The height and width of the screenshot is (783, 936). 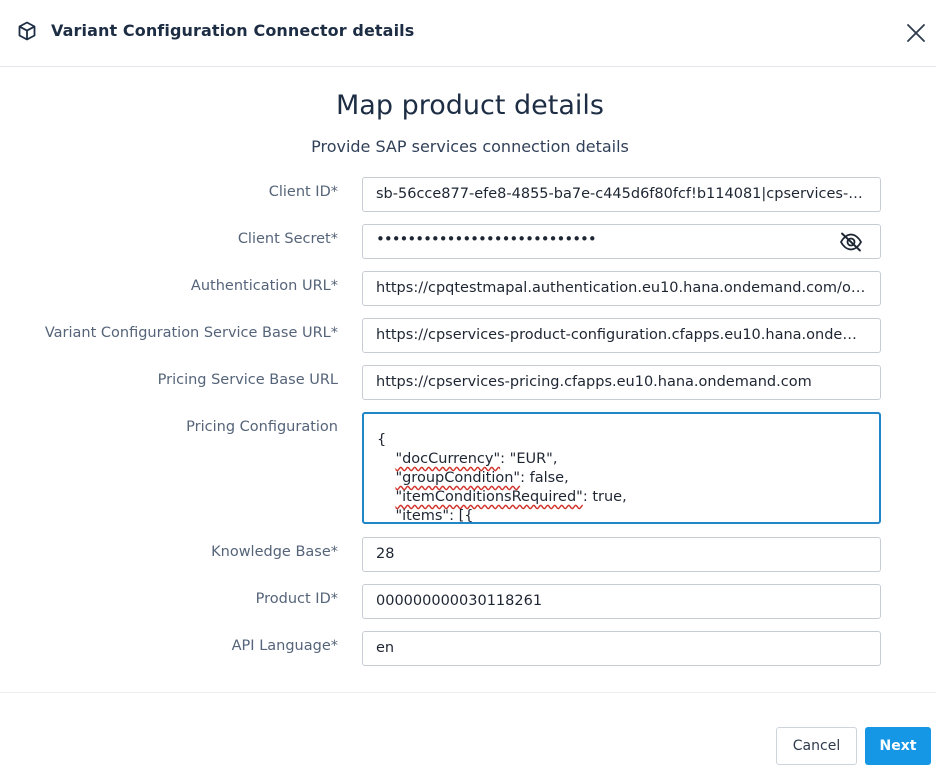 What do you see at coordinates (470, 146) in the screenshot?
I see `page-subtitle: Provide SAP services connection details` at bounding box center [470, 146].